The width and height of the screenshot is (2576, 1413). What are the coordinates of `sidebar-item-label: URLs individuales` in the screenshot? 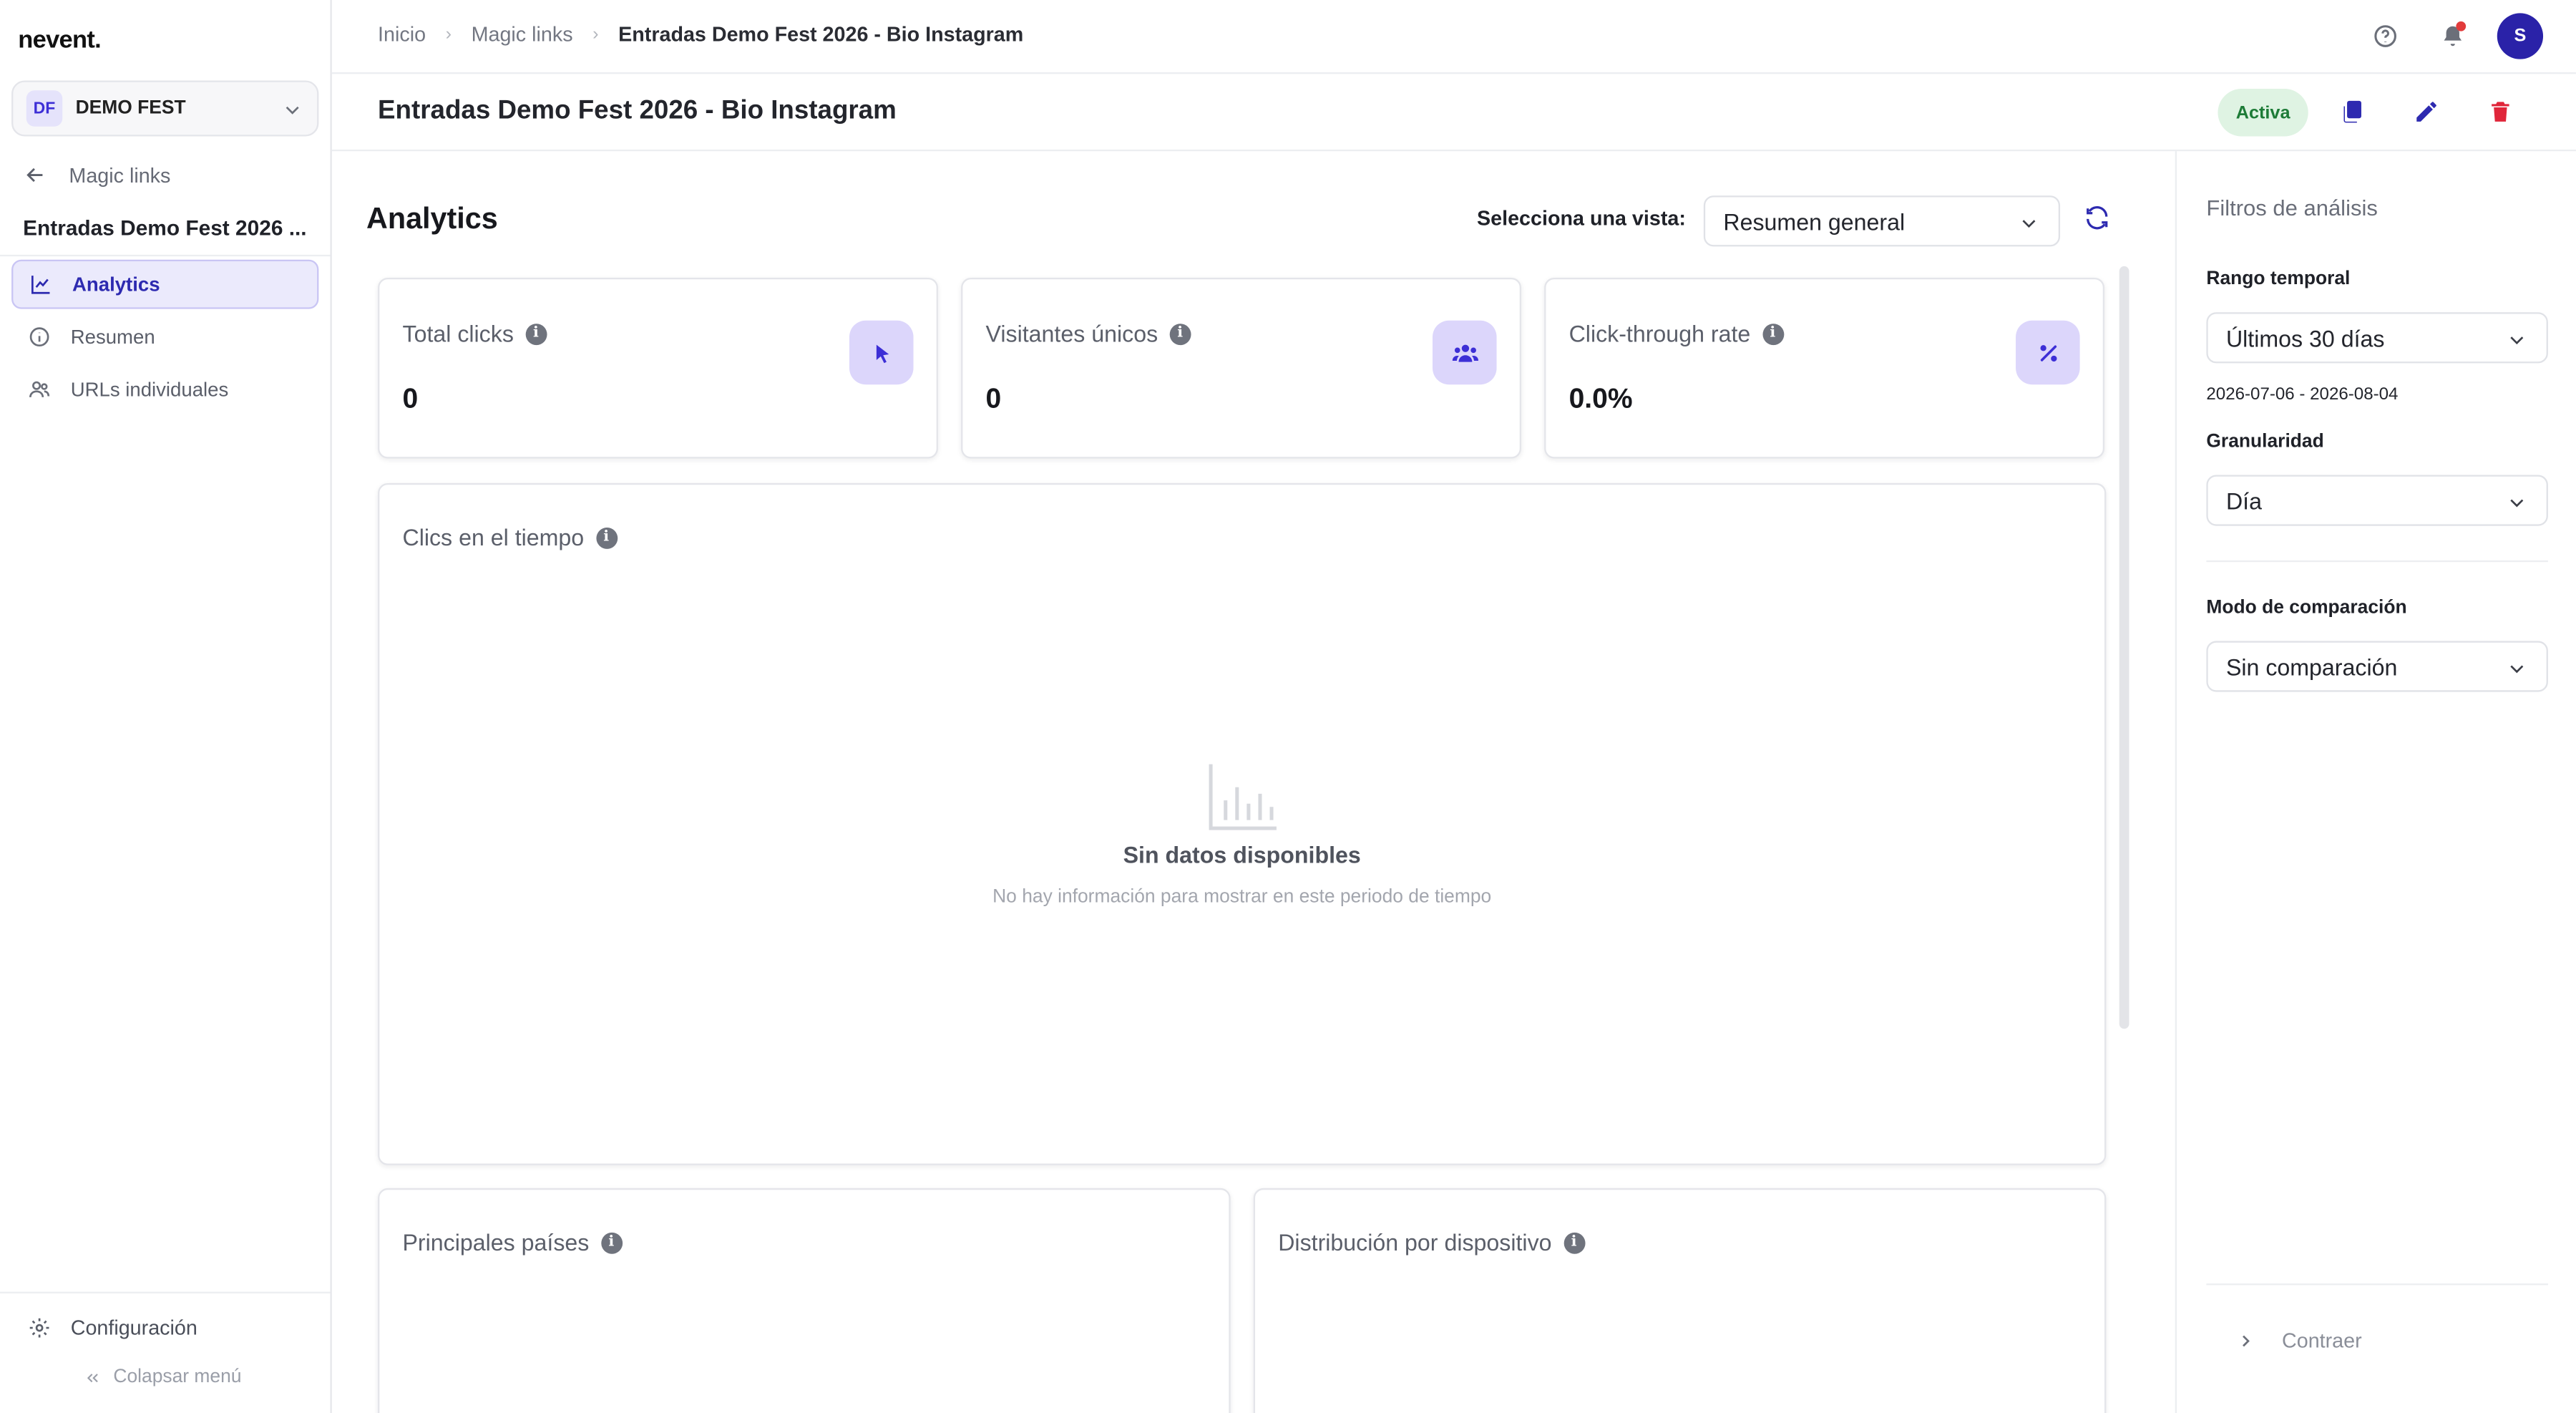 It's located at (149, 390).